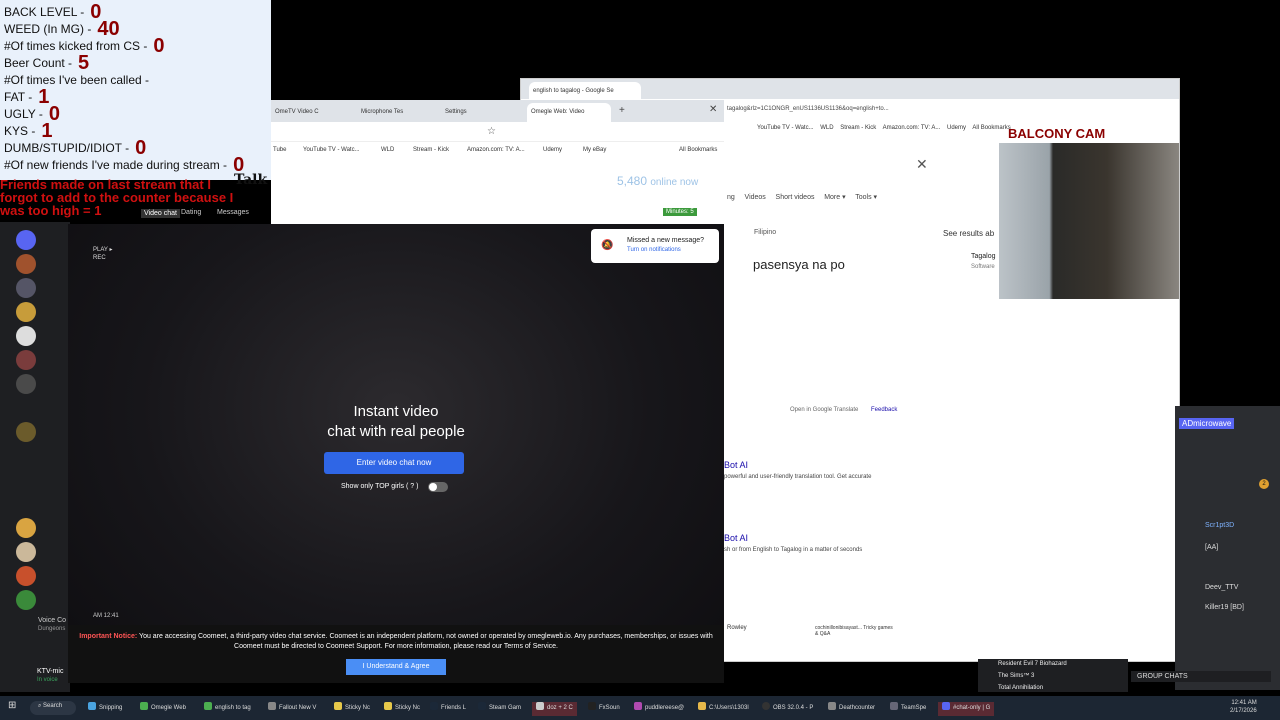  I want to click on search-box: ⌕ Search, so click(53, 708).